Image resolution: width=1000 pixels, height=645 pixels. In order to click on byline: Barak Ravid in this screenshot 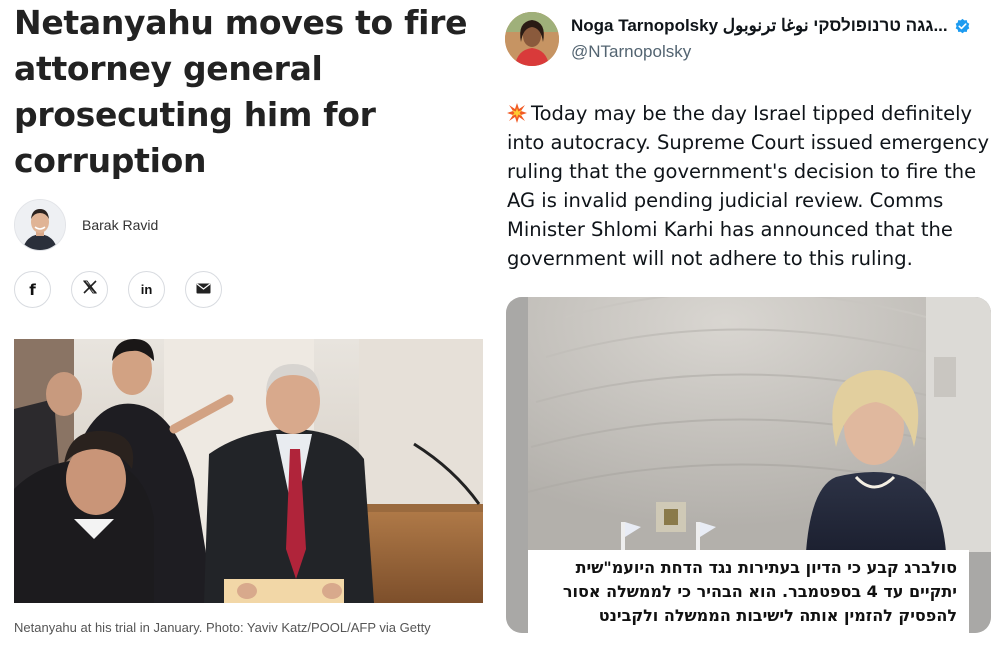, I will do `click(86, 225)`.